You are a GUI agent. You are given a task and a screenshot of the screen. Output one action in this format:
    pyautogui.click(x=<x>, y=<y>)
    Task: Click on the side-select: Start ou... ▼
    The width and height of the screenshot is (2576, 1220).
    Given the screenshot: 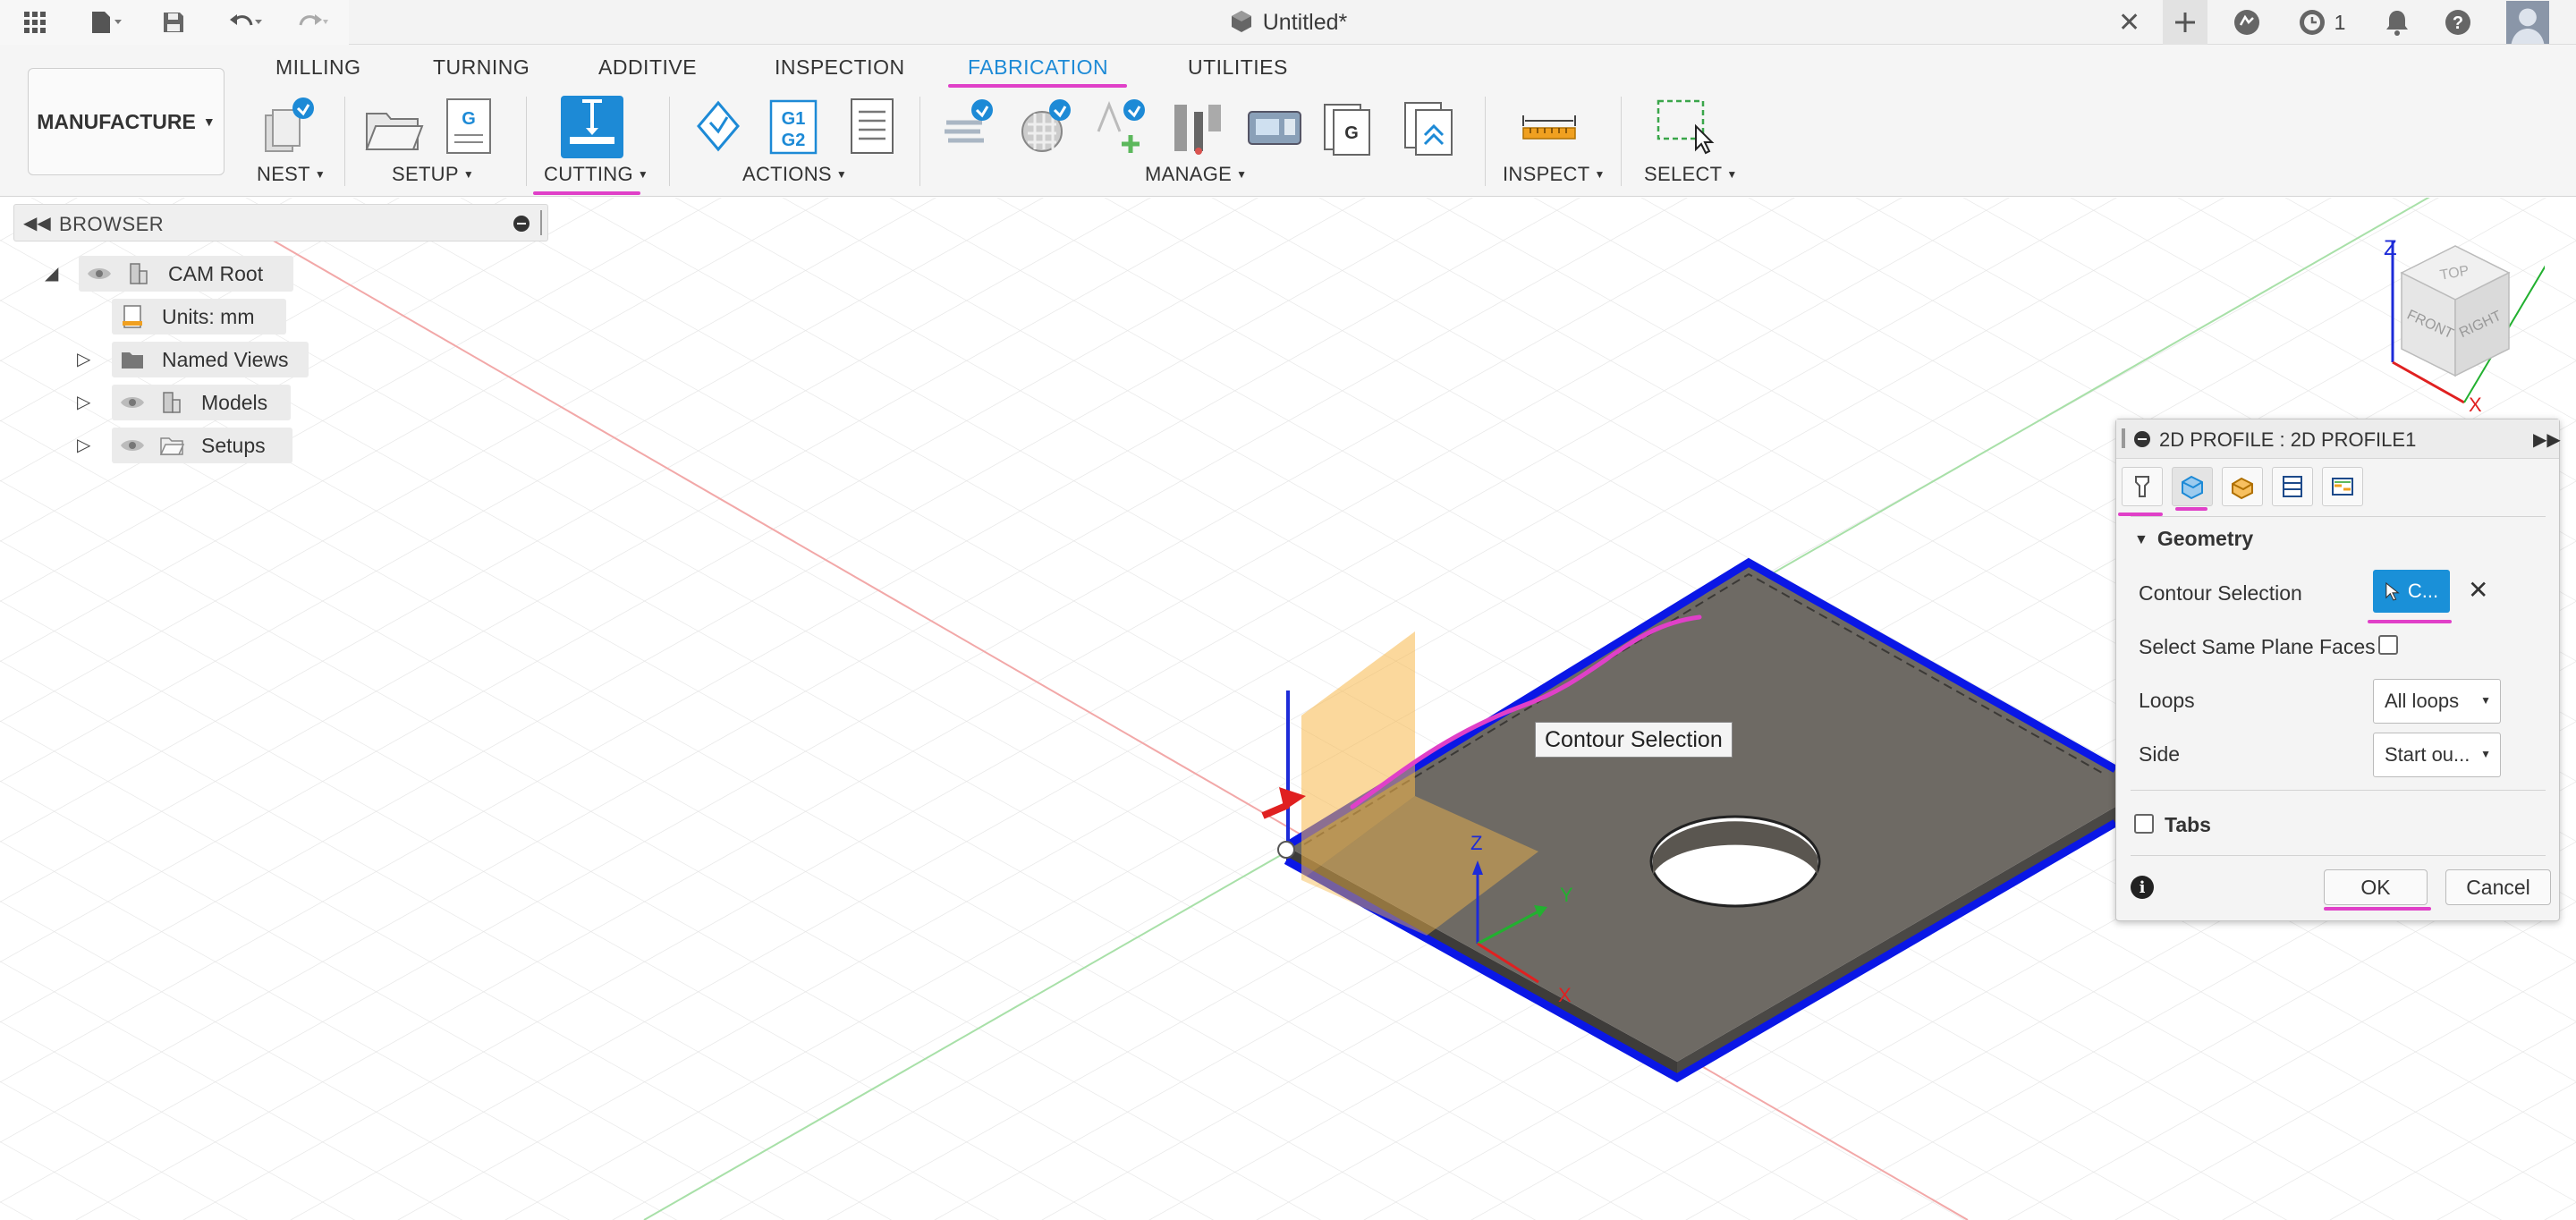 What is the action you would take?
    pyautogui.click(x=2437, y=755)
    